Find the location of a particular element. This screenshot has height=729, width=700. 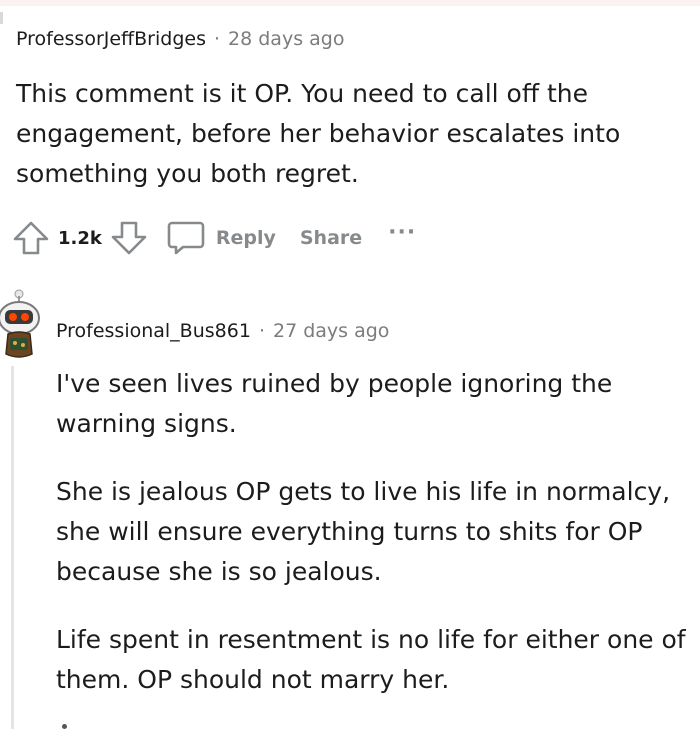

thread-line-top is located at coordinates (1, 18).